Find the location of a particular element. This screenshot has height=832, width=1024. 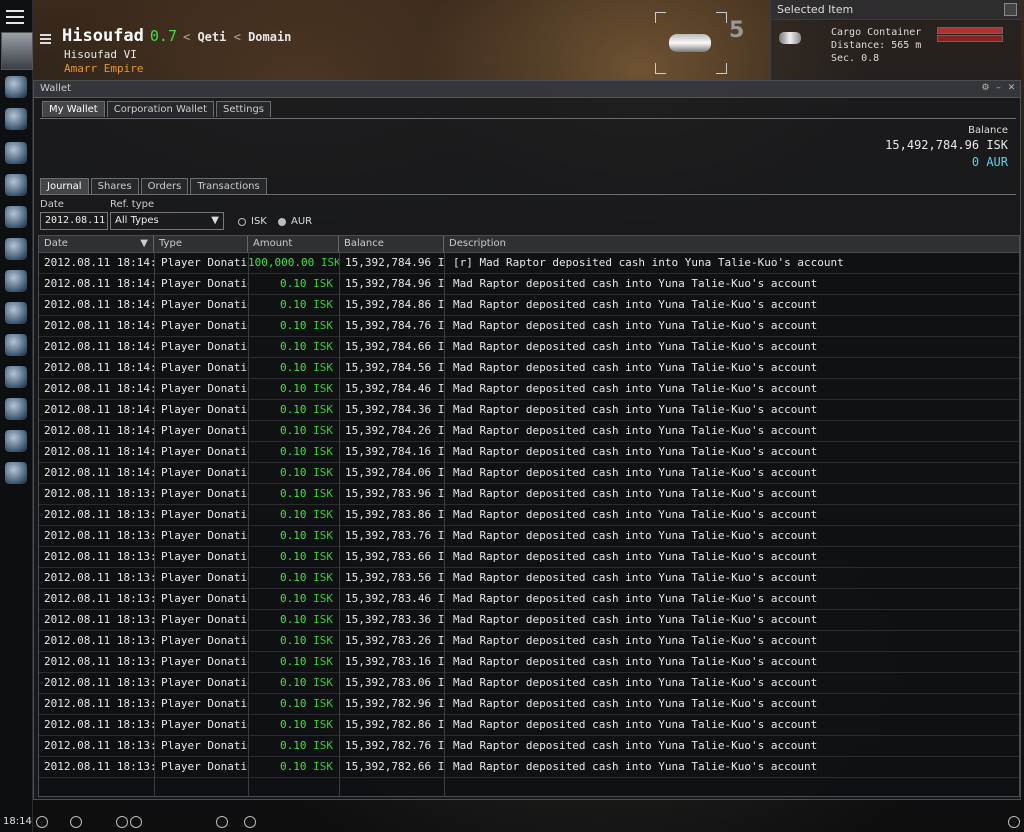

gear-icon is located at coordinates (1014, 822).